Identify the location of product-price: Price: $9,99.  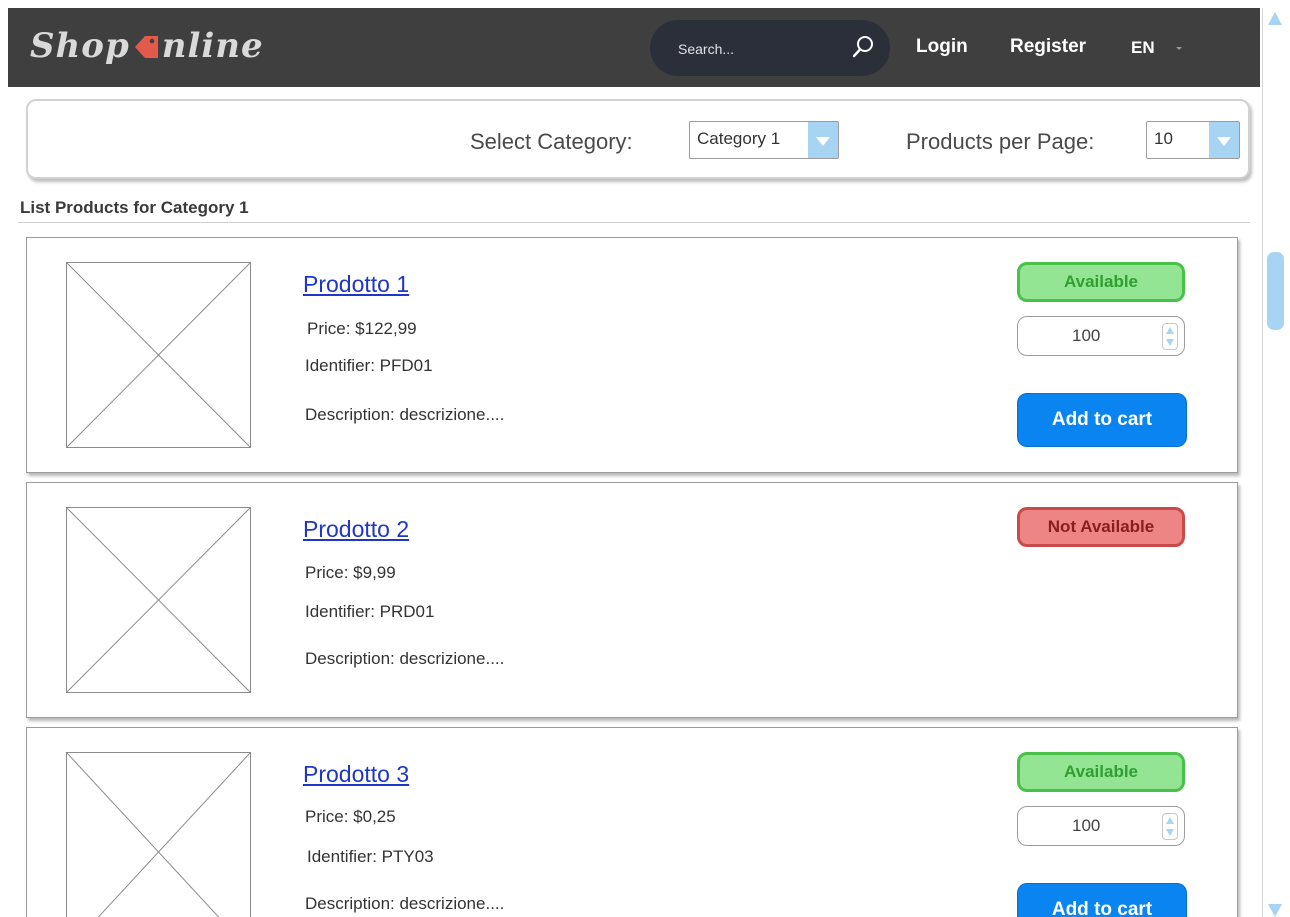
(350, 572).